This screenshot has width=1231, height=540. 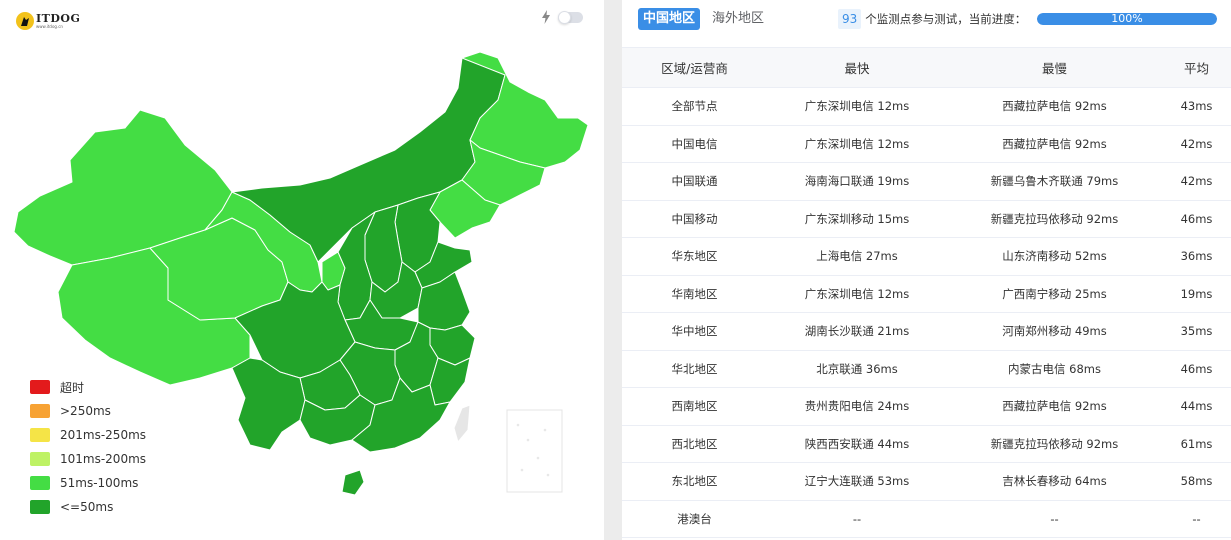 I want to click on table-row: 华南地区 广东深圳电信 12ms 广西南宁移动 25ms 19ms, so click(x=926, y=294).